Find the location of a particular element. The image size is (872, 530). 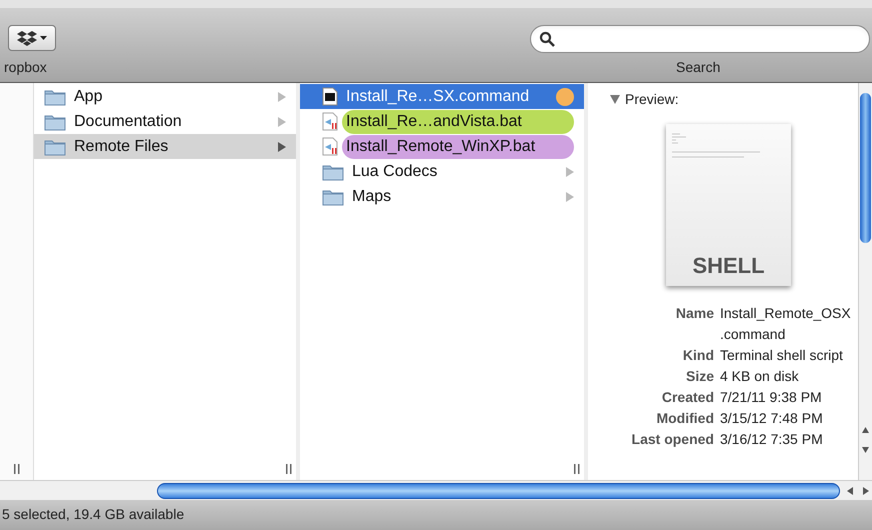

terminal-file-icon is located at coordinates (330, 96).